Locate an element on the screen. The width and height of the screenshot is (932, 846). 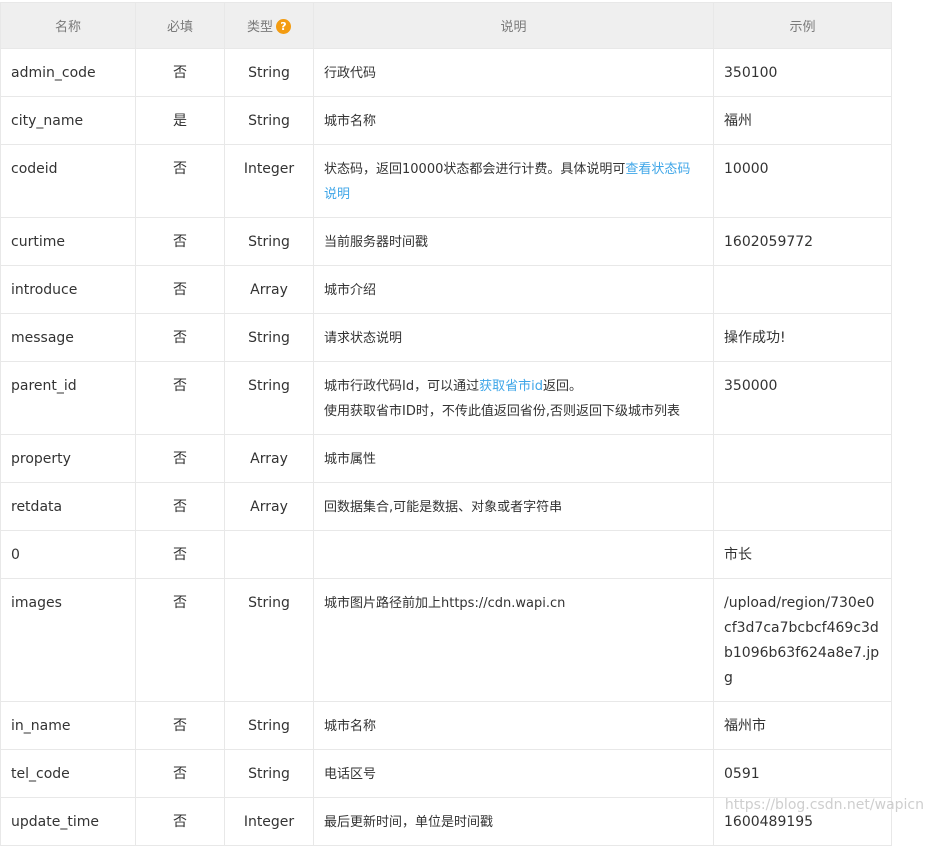
desc-text: 城市行政代码Id，可以通过 is located at coordinates (402, 386).